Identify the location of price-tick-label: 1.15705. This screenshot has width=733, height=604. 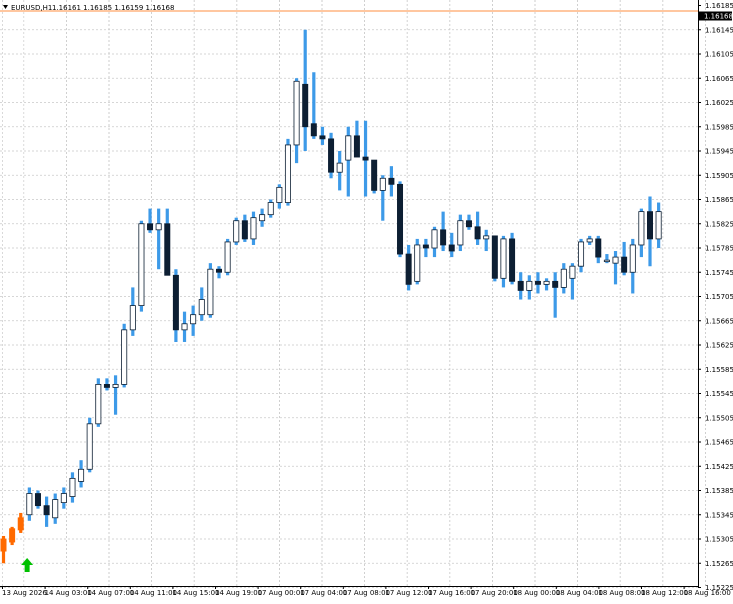
(719, 297).